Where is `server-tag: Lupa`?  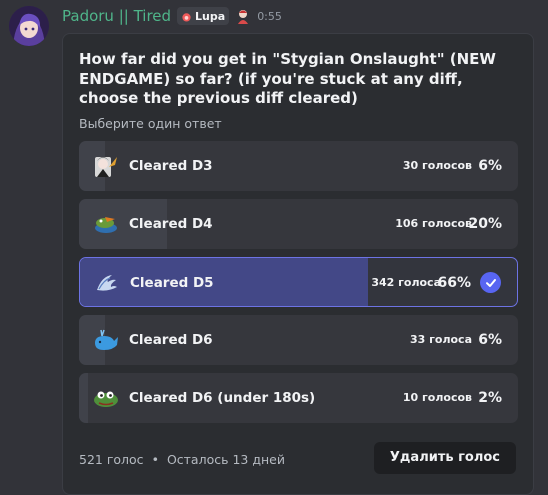 server-tag: Lupa is located at coordinates (203, 16).